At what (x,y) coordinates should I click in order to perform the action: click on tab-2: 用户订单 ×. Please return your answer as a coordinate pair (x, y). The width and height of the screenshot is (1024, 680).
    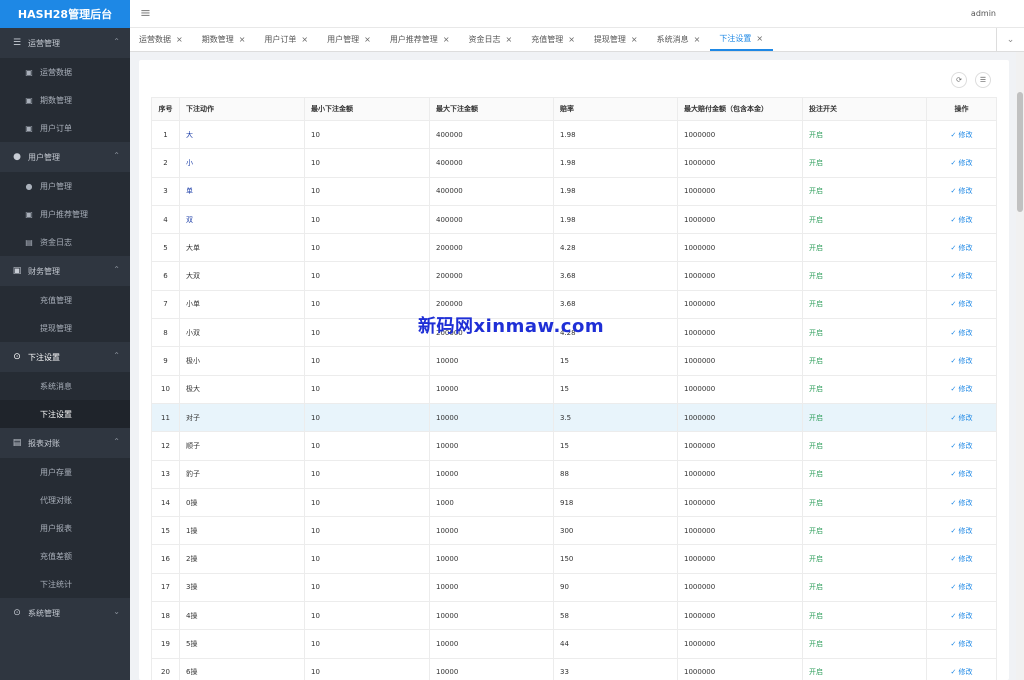
    Looking at the image, I should click on (286, 39).